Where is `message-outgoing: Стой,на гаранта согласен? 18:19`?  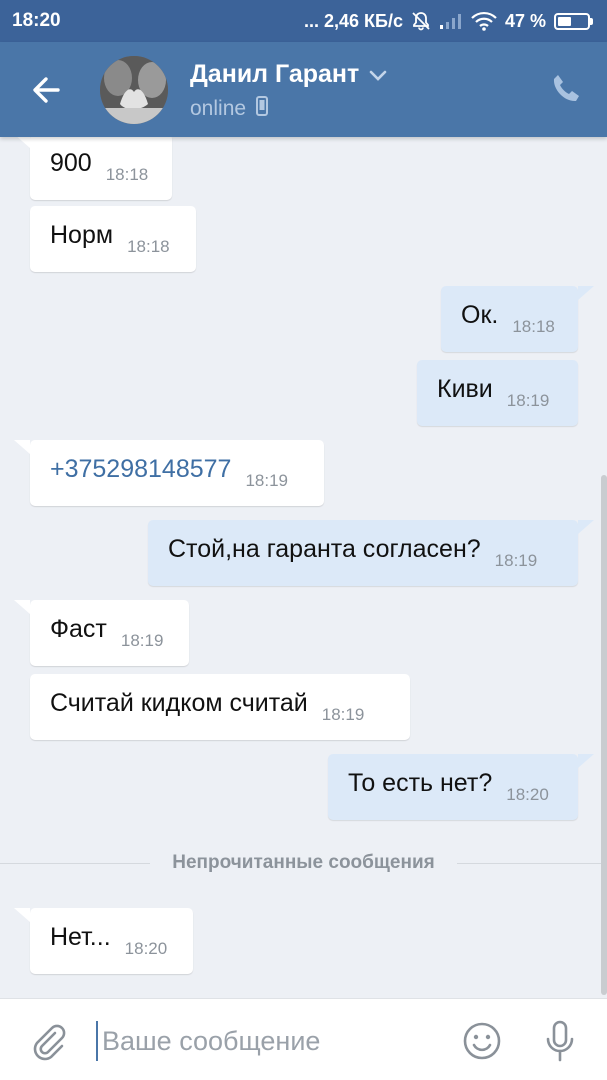 message-outgoing: Стой,на гаранта согласен? 18:19 is located at coordinates (371, 553).